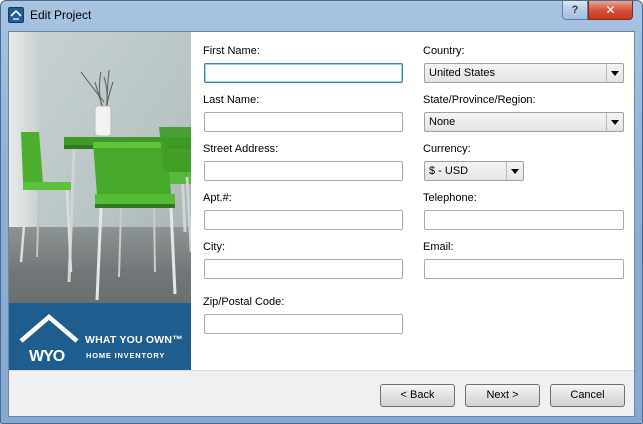 Image resolution: width=643 pixels, height=424 pixels. Describe the element at coordinates (610, 10) in the screenshot. I see `close-button: ✕` at that location.